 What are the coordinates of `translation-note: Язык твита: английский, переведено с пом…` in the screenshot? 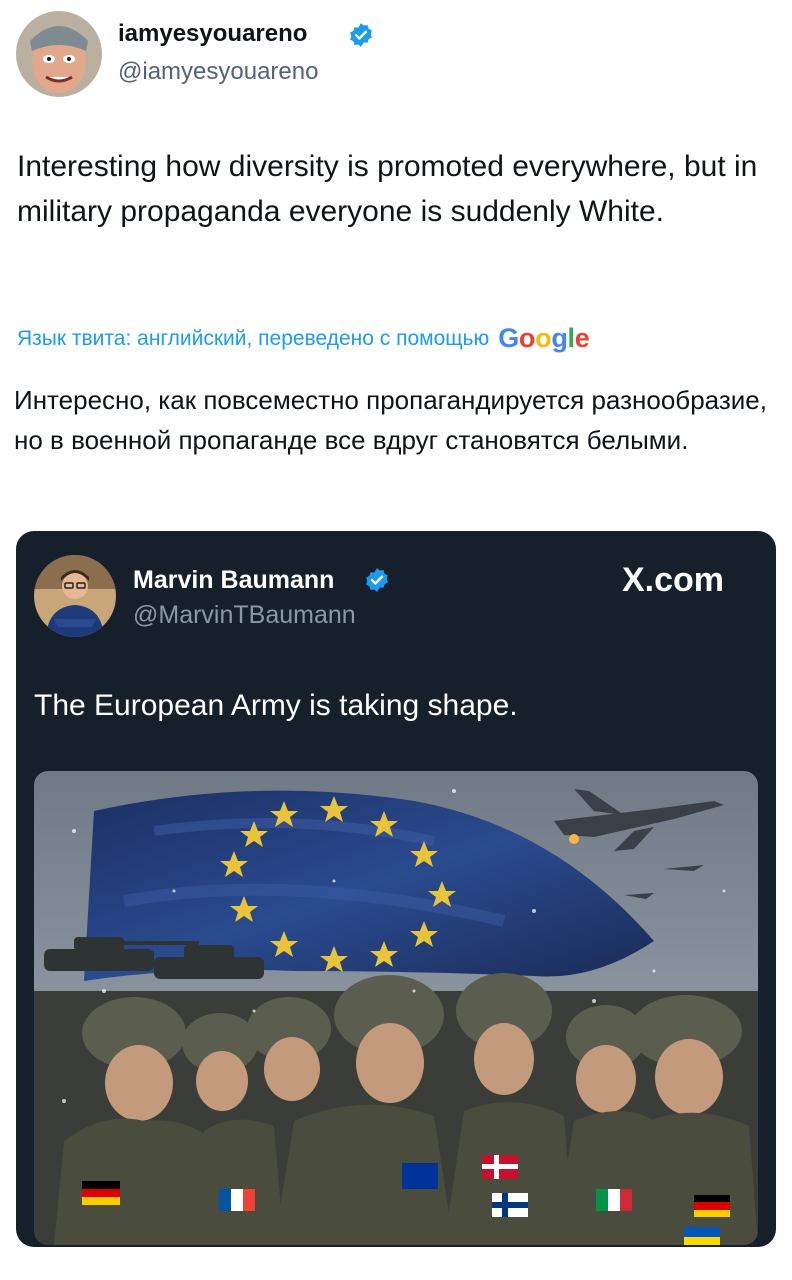 It's located at (303, 338).